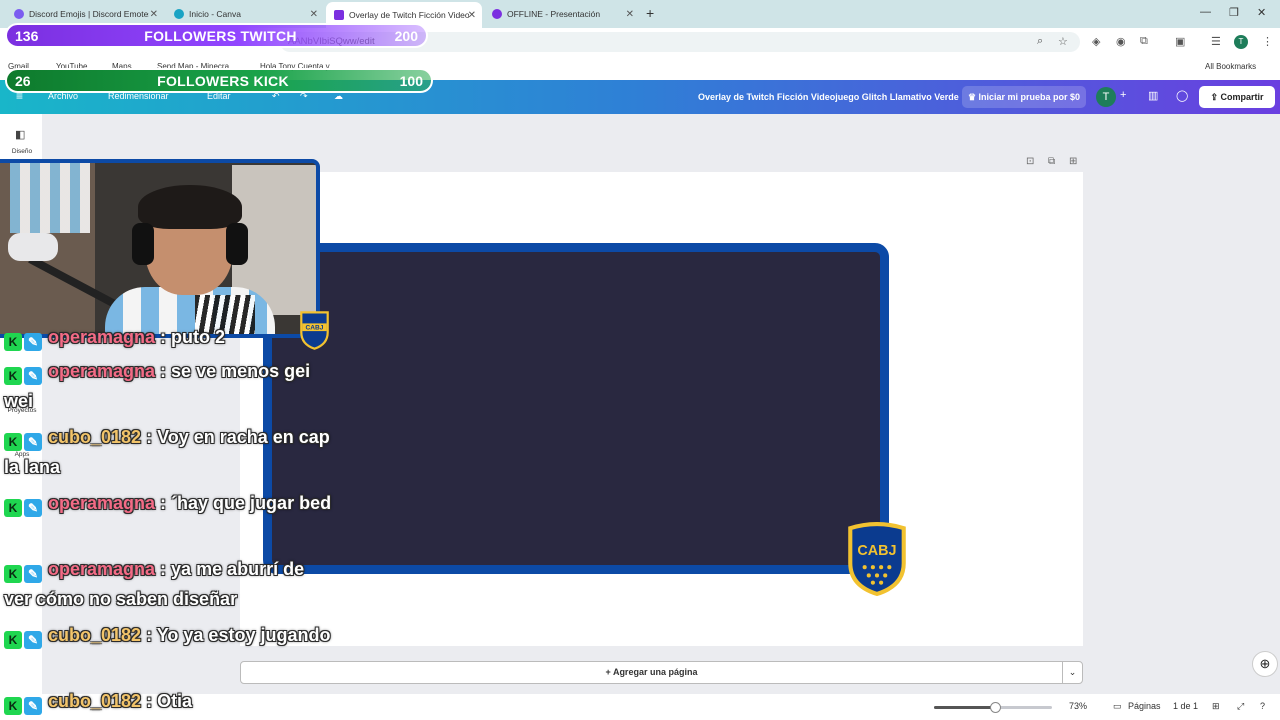 The width and height of the screenshot is (1280, 720). Describe the element at coordinates (1234, 12) in the screenshot. I see `maximize-icon: ❐` at that location.